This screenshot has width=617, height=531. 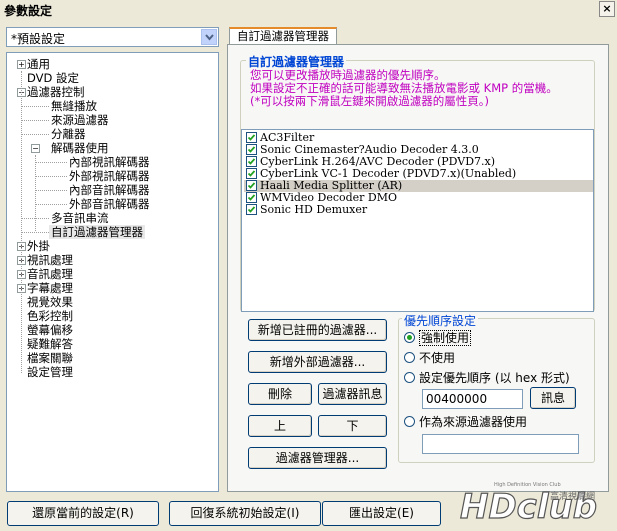 What do you see at coordinates (381, 513) in the screenshot?
I see `export-settings-button: 匯出設定(E)` at bounding box center [381, 513].